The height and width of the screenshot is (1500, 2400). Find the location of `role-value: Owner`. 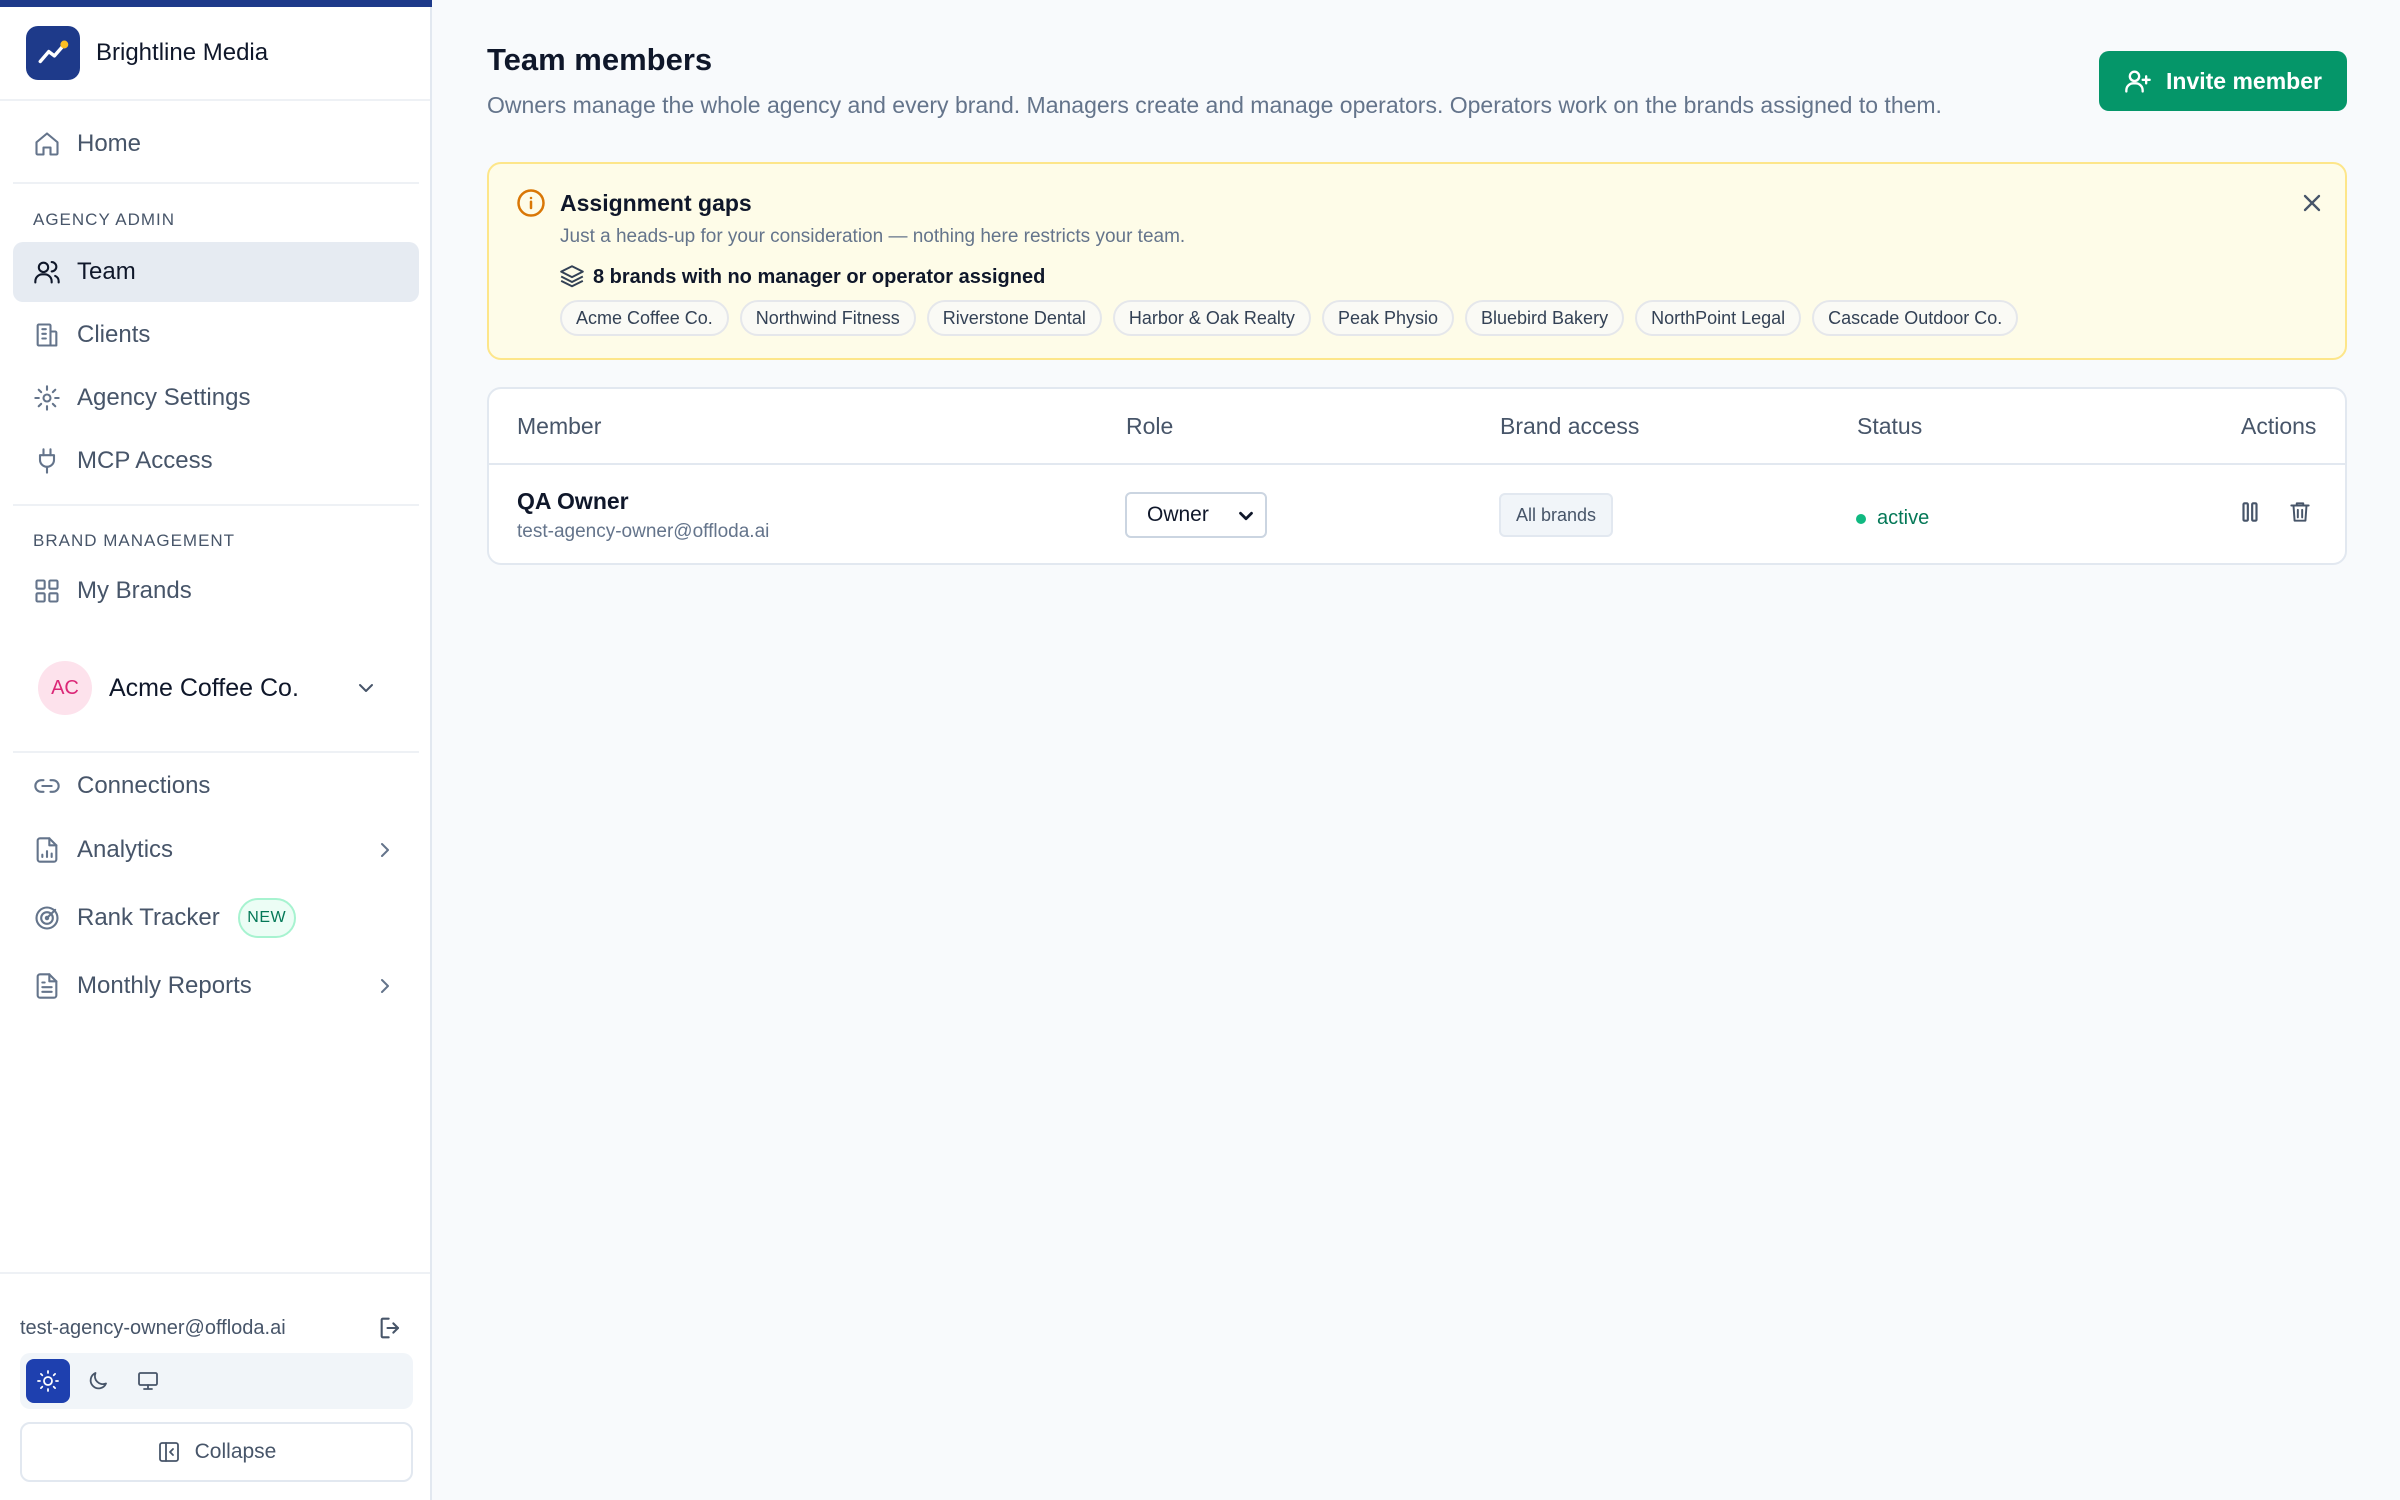

role-value: Owner is located at coordinates (1178, 514).